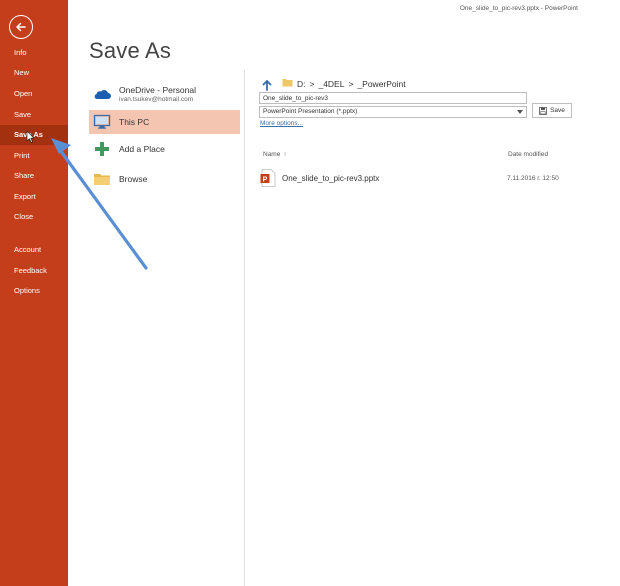 The width and height of the screenshot is (620, 586). What do you see at coordinates (34, 176) in the screenshot?
I see `rail-item-share: Share` at bounding box center [34, 176].